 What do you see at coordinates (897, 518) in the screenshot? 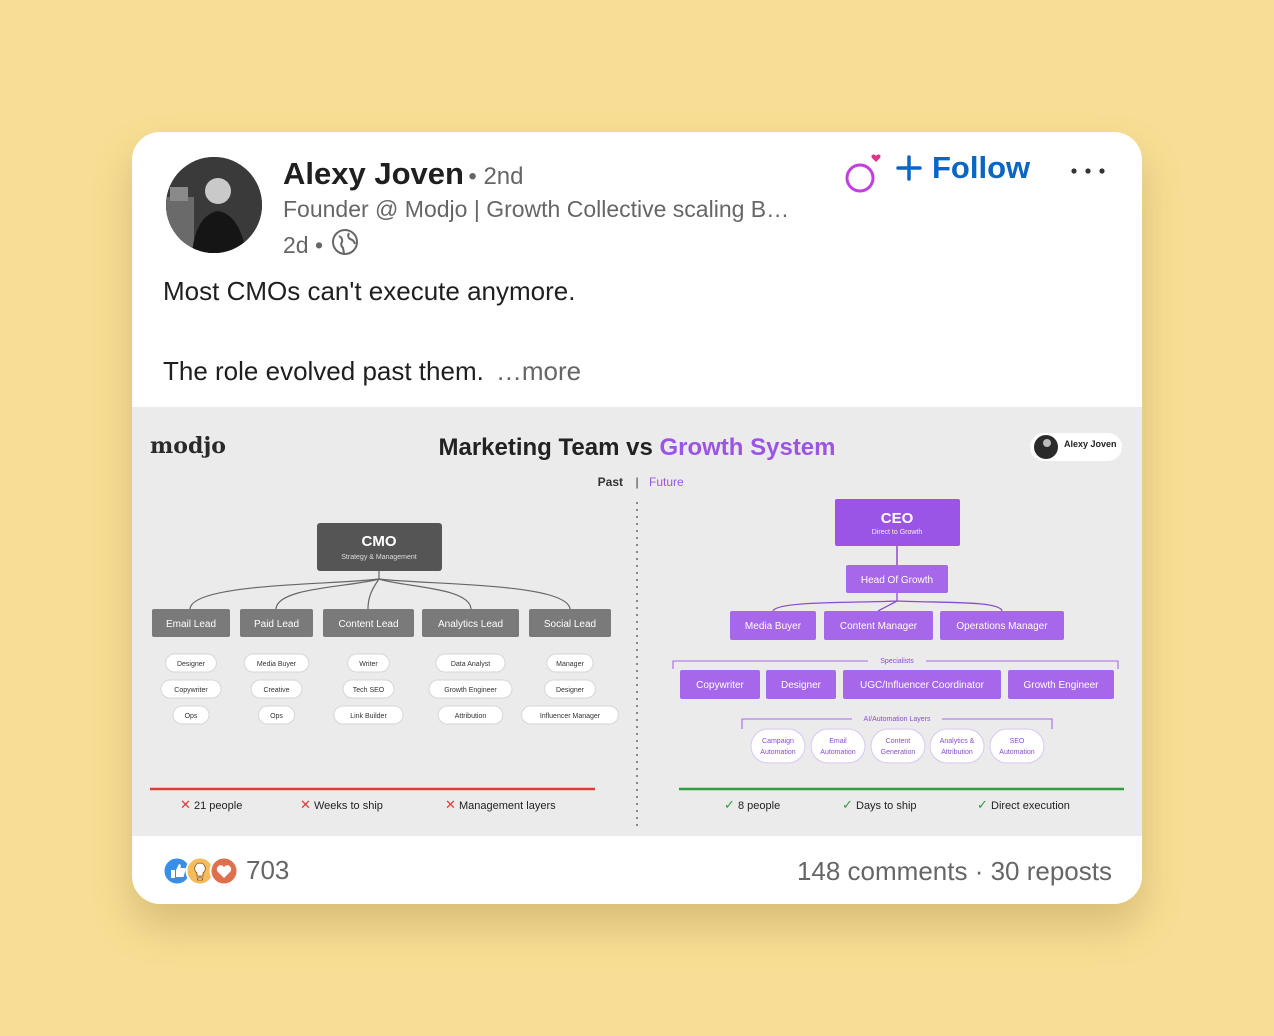
I see `ceo-label: CEO` at bounding box center [897, 518].